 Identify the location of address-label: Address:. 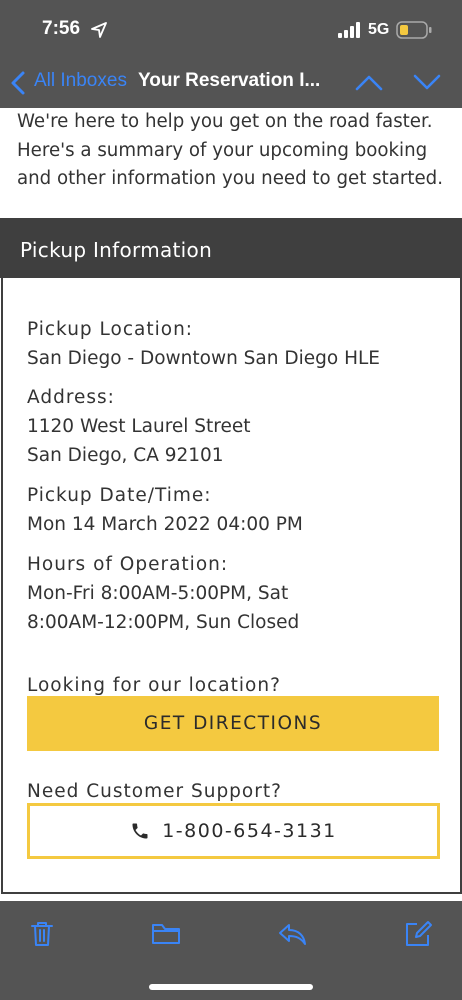
(71, 397).